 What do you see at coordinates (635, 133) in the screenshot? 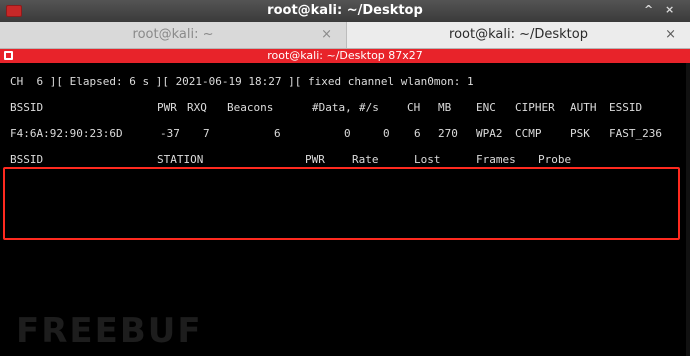
I see `ap-essid: FAST_236` at bounding box center [635, 133].